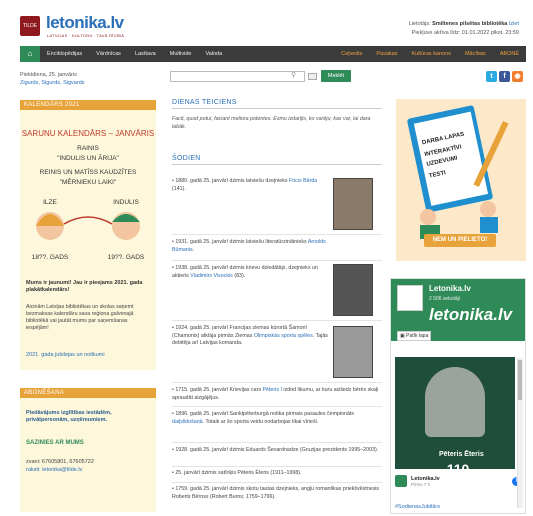 Image resolution: width=533 pixels, height=516 pixels. What do you see at coordinates (30, 26) in the screenshot?
I see `logo-mark: TILDE` at bounding box center [30, 26].